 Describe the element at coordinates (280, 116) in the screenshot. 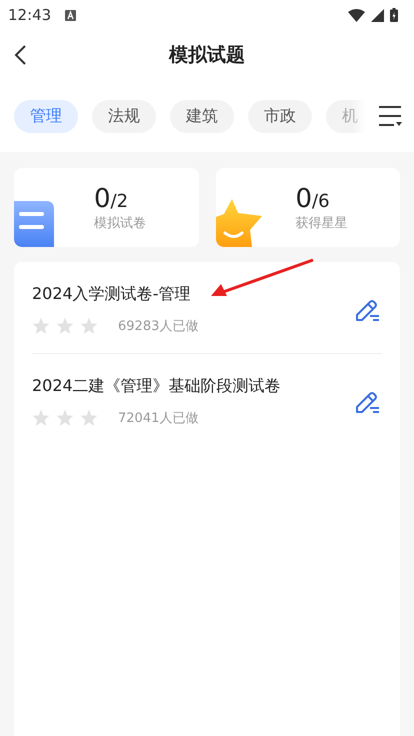

I see `category-tab: 市政` at that location.